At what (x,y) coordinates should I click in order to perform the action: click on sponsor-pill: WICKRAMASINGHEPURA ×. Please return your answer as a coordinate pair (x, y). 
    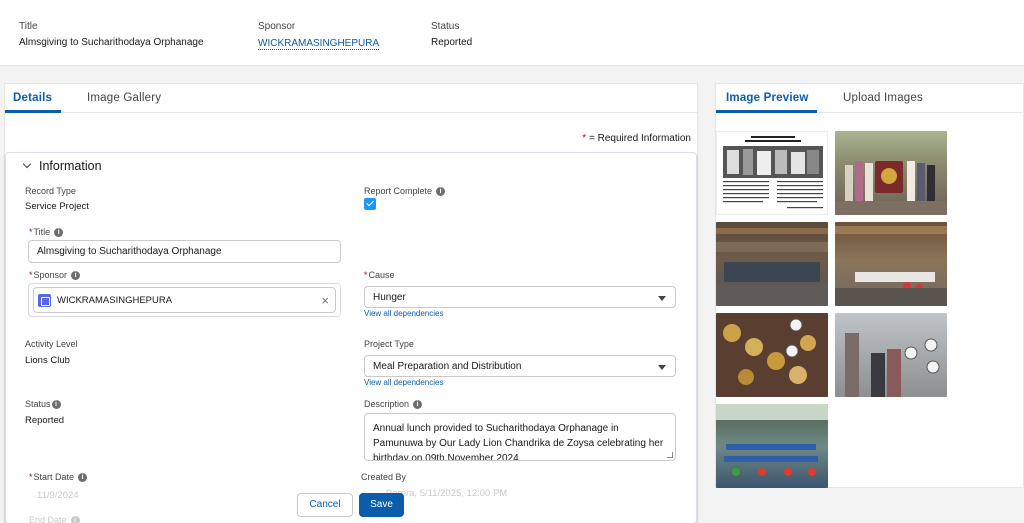
    Looking at the image, I should click on (184, 300).